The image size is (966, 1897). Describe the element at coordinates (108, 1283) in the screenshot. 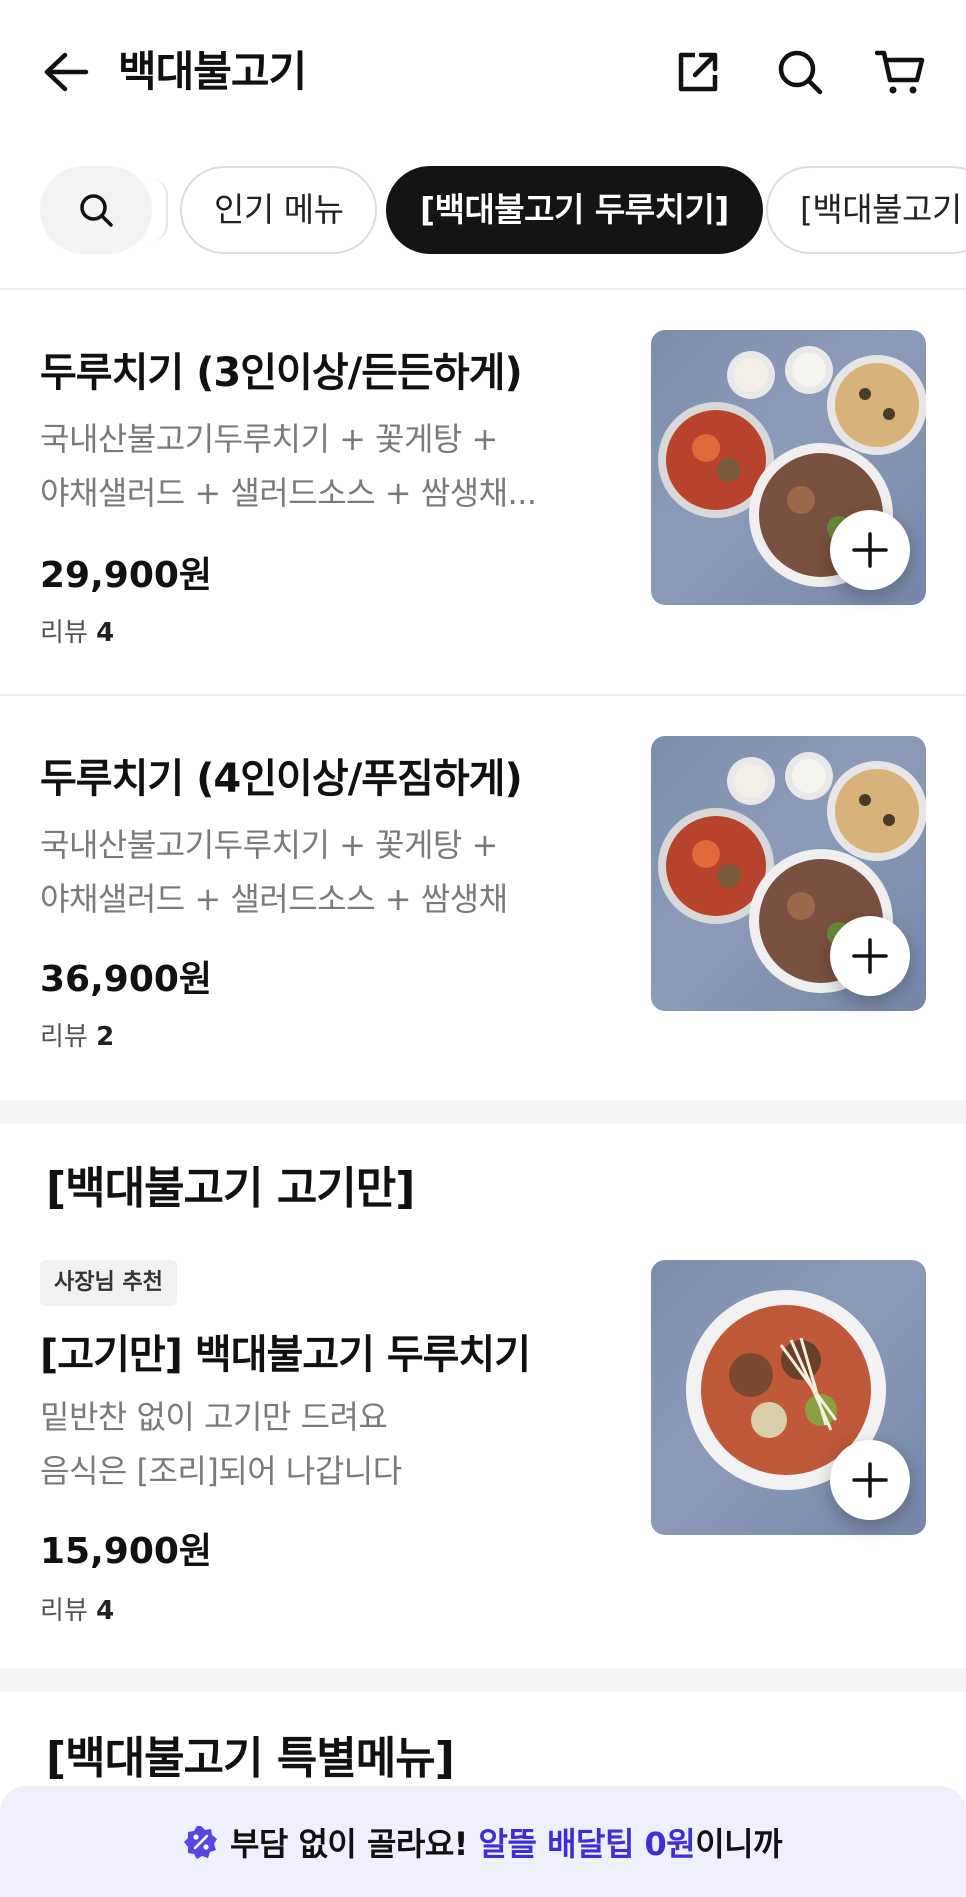

I see `recommended-badge: 사장님 추천` at that location.